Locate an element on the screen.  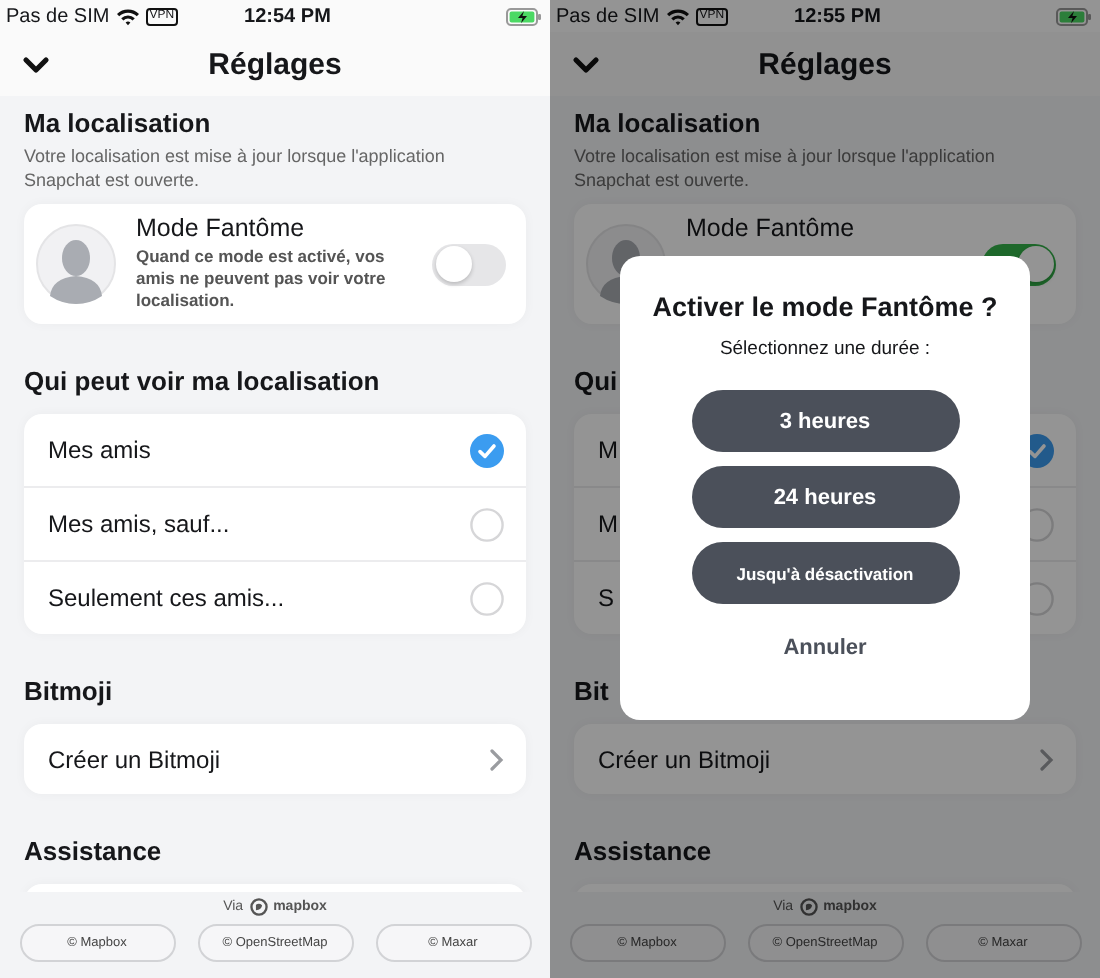
dialog-subtitle: Sélectionnez une durée : is located at coordinates (825, 349).